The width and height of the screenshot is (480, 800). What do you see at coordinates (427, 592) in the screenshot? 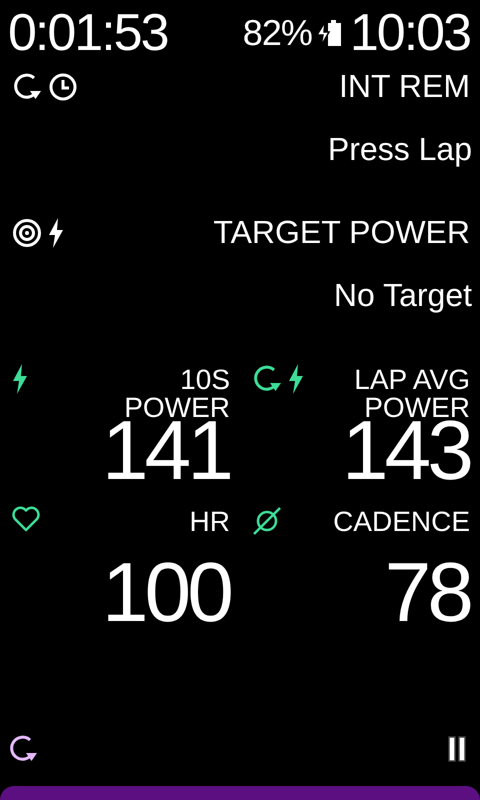
I see `metric-value: 78` at bounding box center [427, 592].